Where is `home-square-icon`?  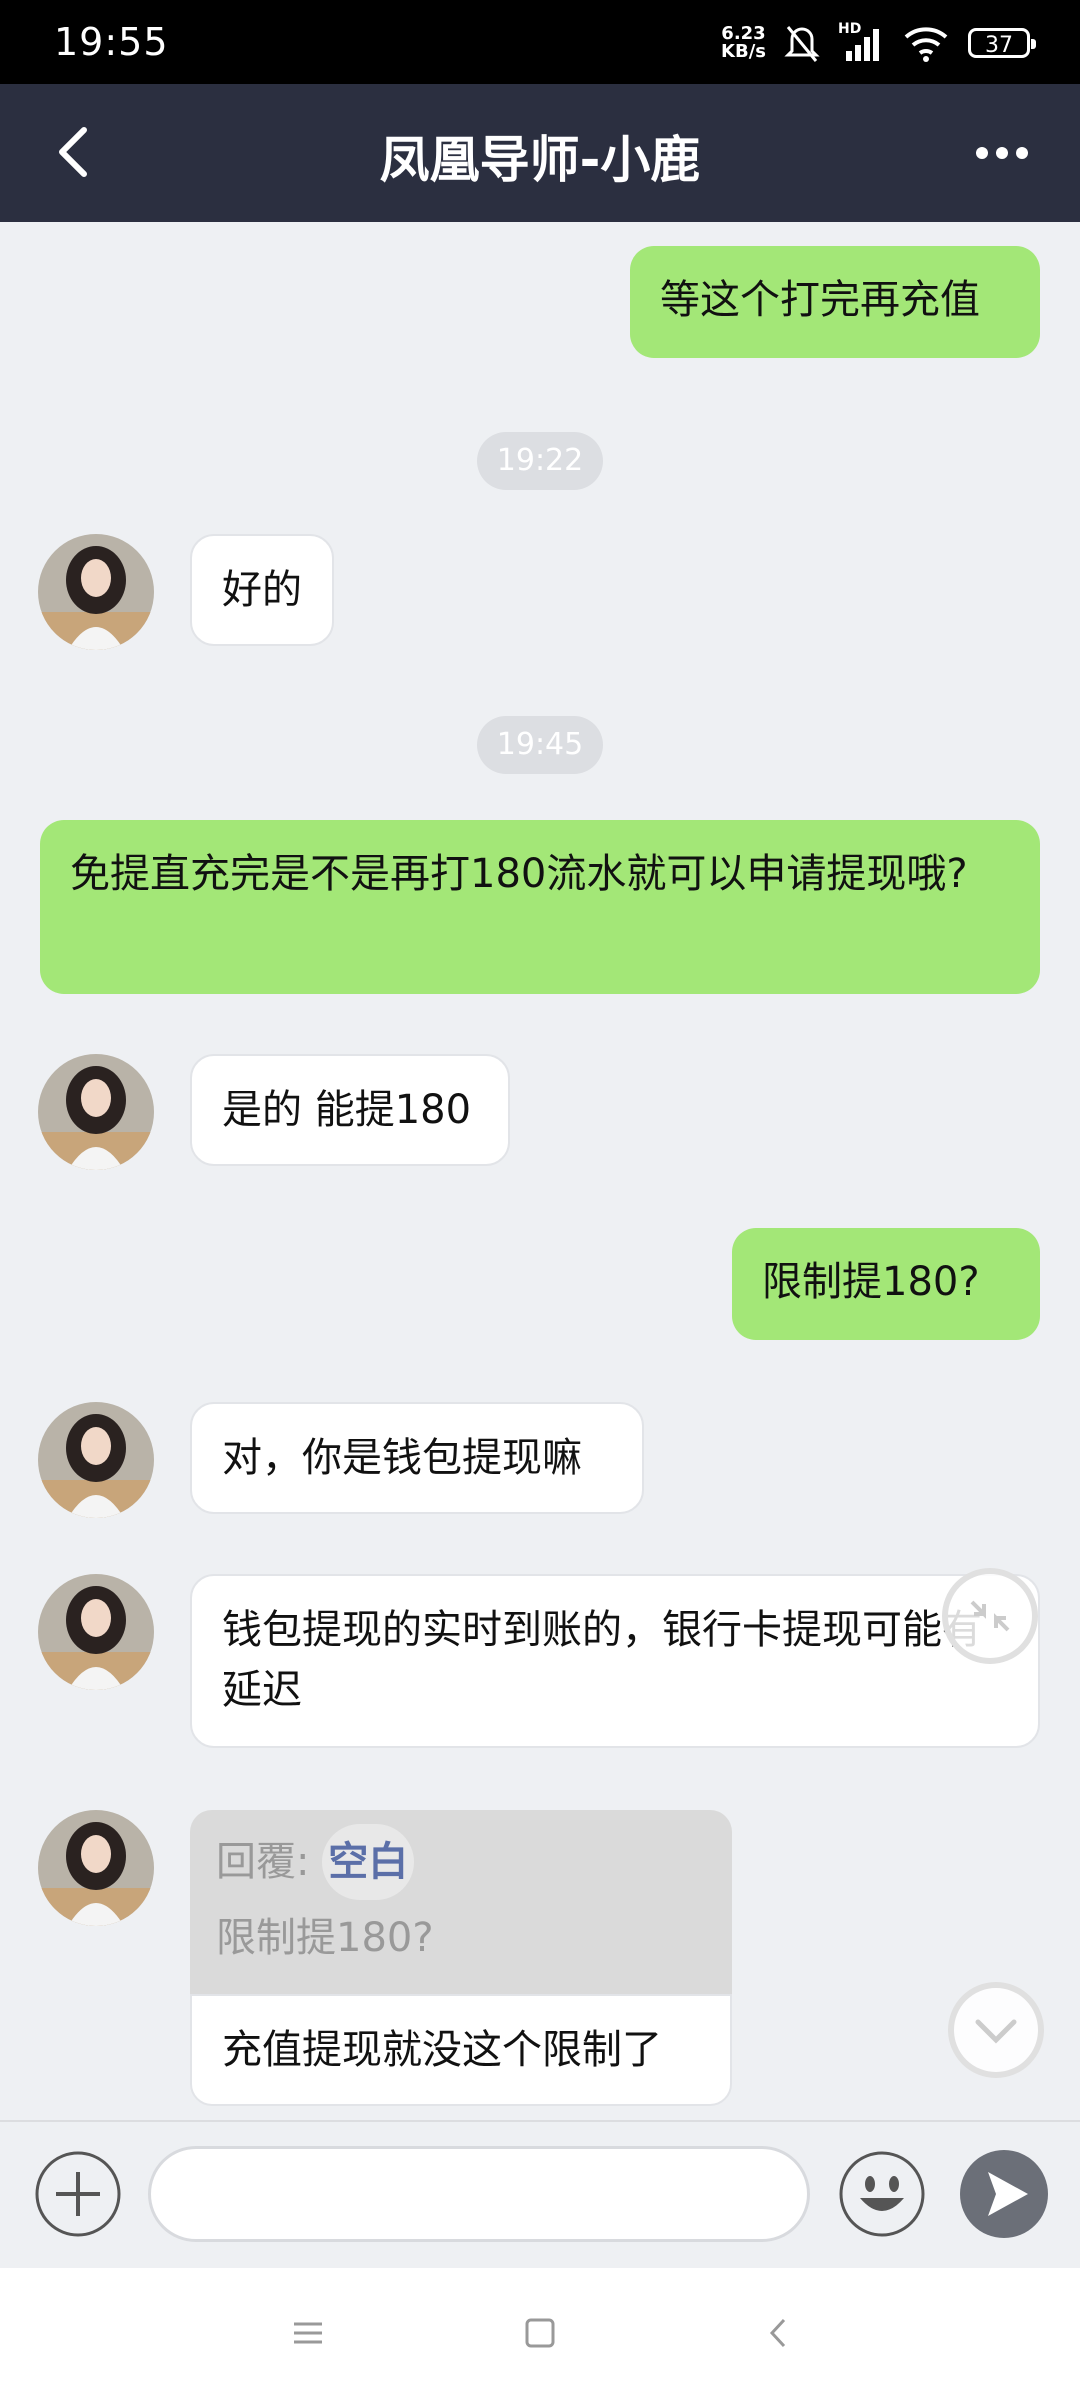
home-square-icon is located at coordinates (540, 2333).